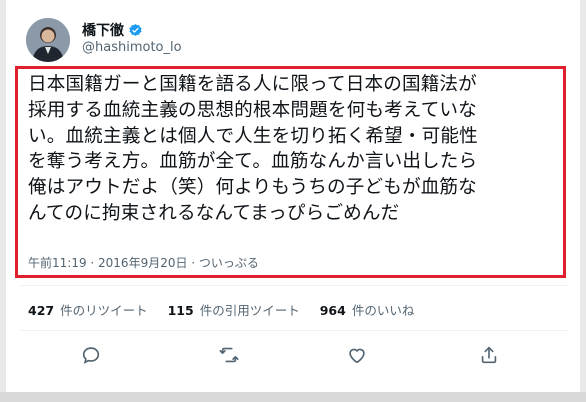 The width and height of the screenshot is (586, 402). What do you see at coordinates (383, 310) in the screenshot?
I see `like-count-label: 件のいいね` at bounding box center [383, 310].